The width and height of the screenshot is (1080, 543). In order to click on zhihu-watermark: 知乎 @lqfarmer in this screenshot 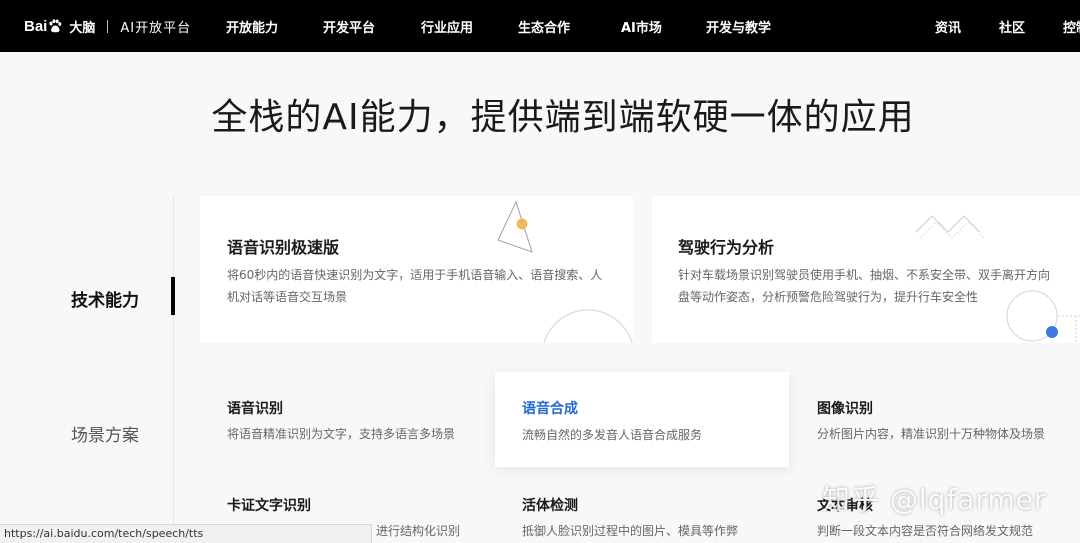, I will do `click(934, 499)`.